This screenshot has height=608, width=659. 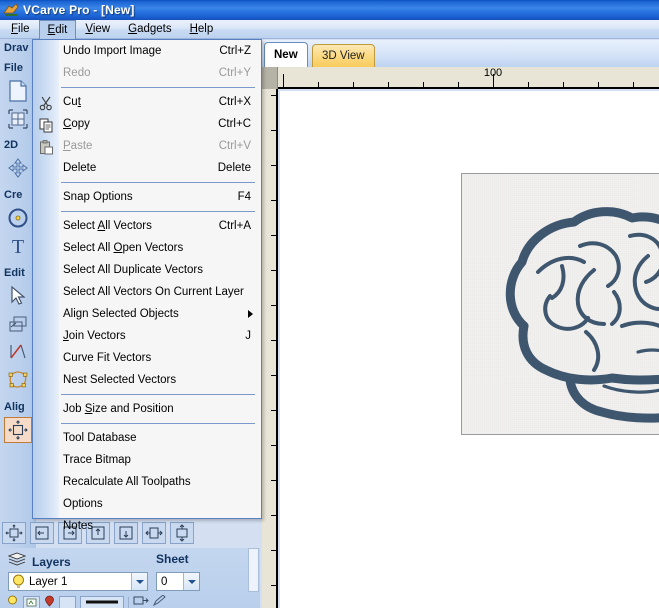 I want to click on sheet-dropdown-arrow, so click(x=191, y=581).